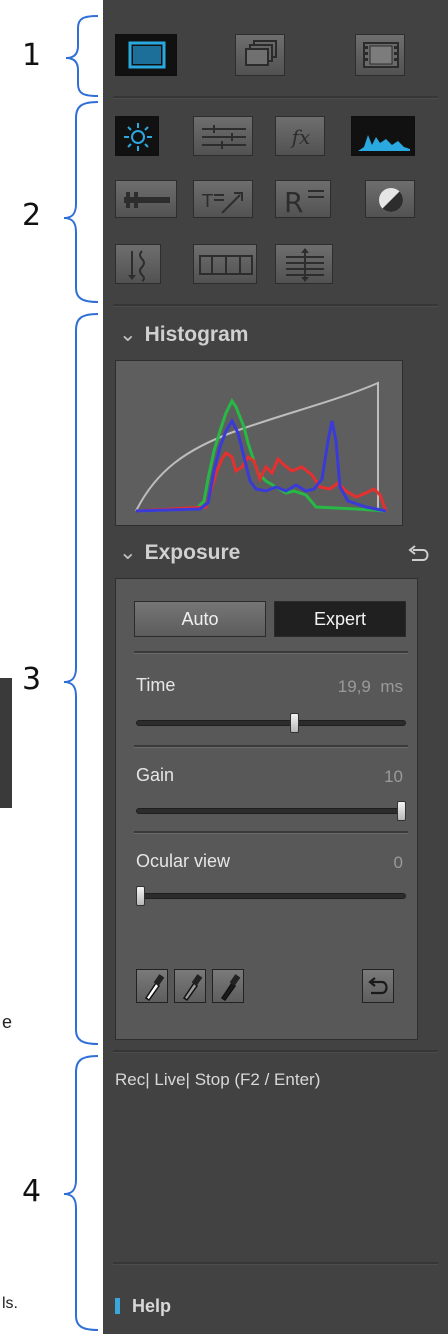 This screenshot has height=1334, width=448. I want to click on single-frame-icon, so click(147, 55).